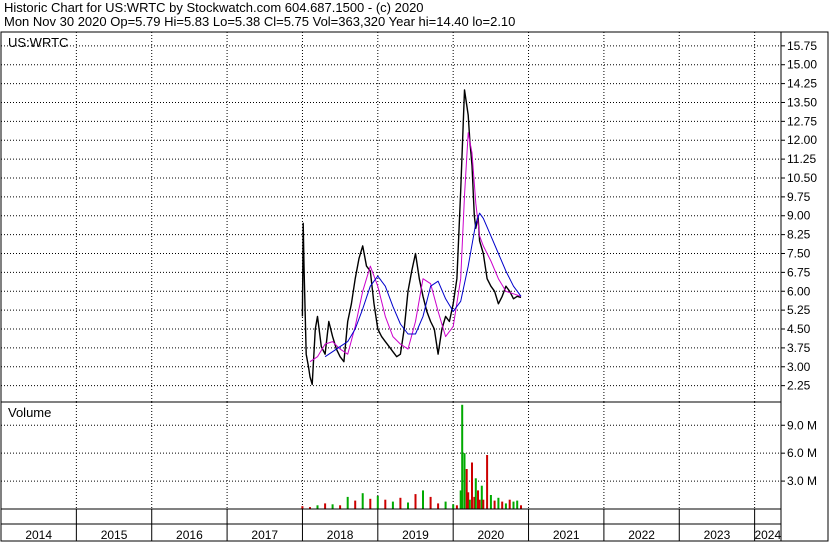  I want to click on price-y-tick-label: 5.25, so click(799, 310).